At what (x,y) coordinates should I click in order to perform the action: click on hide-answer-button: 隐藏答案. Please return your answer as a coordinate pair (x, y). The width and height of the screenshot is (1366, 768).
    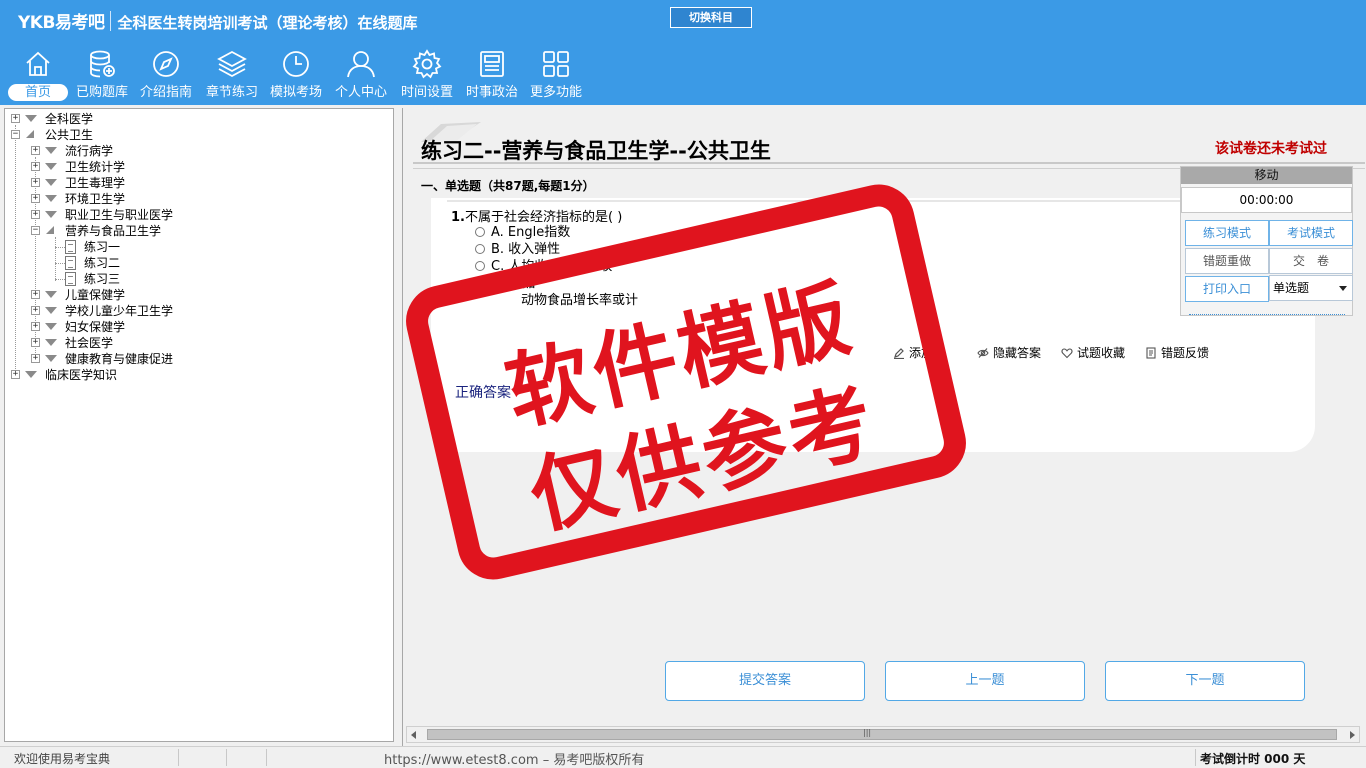
    Looking at the image, I should click on (1009, 352).